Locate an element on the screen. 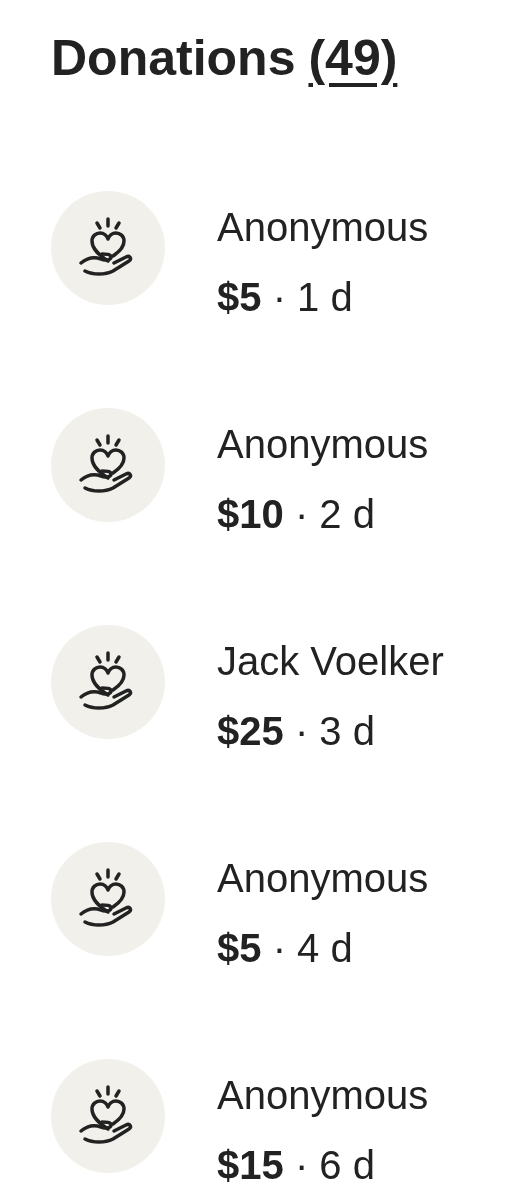  donation-age: 4 d is located at coordinates (325, 948).